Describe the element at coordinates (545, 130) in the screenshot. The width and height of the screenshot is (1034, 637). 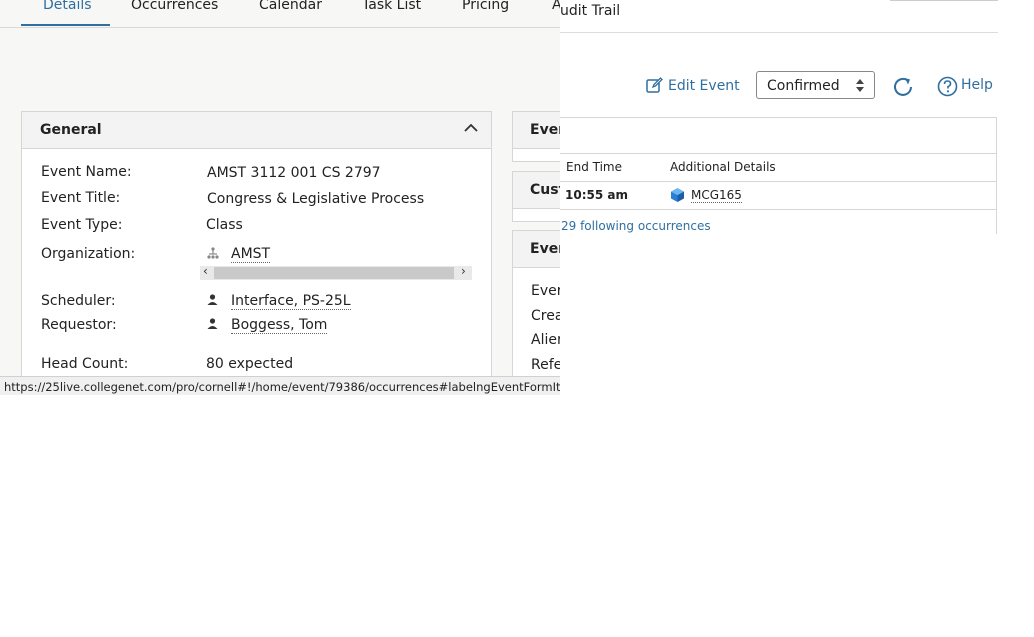
I see `side-card-1-title: Ever` at that location.